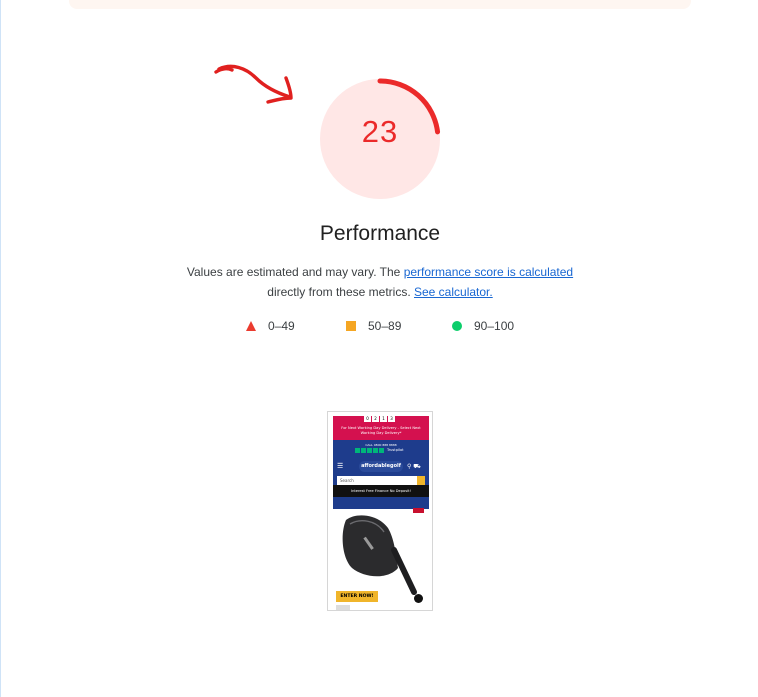 The height and width of the screenshot is (697, 758). I want to click on thumb-call-text: CALL 0800 888 8888, so click(381, 445).